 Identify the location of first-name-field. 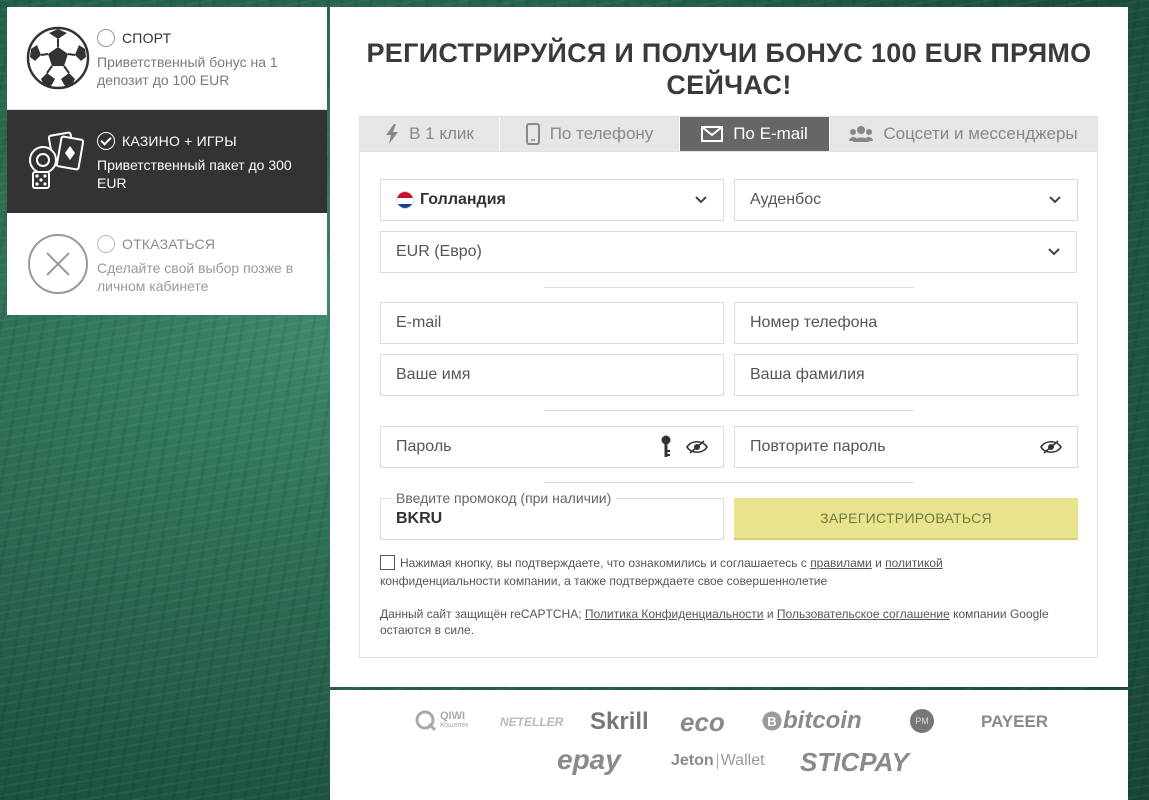
(552, 375).